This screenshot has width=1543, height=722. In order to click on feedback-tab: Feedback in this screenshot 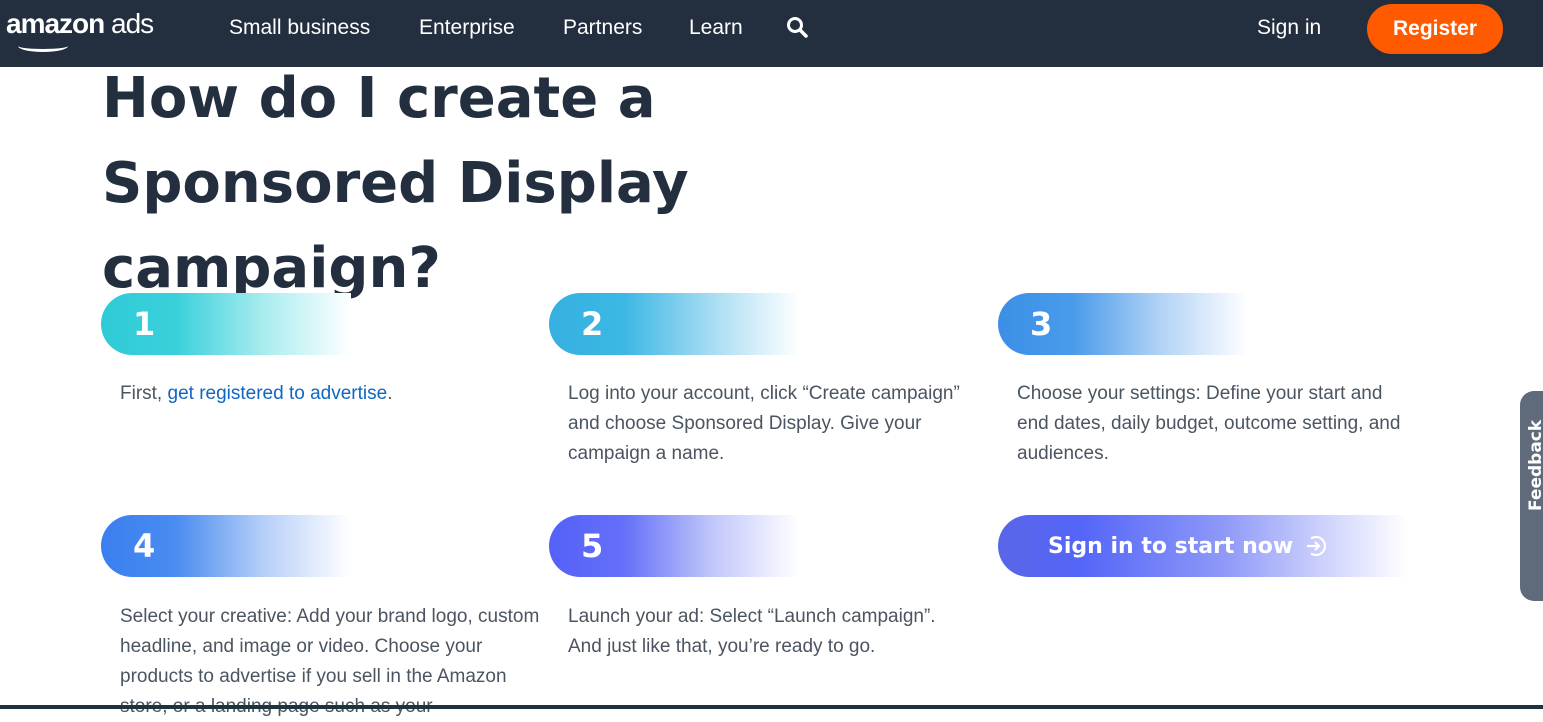, I will do `click(1531, 496)`.